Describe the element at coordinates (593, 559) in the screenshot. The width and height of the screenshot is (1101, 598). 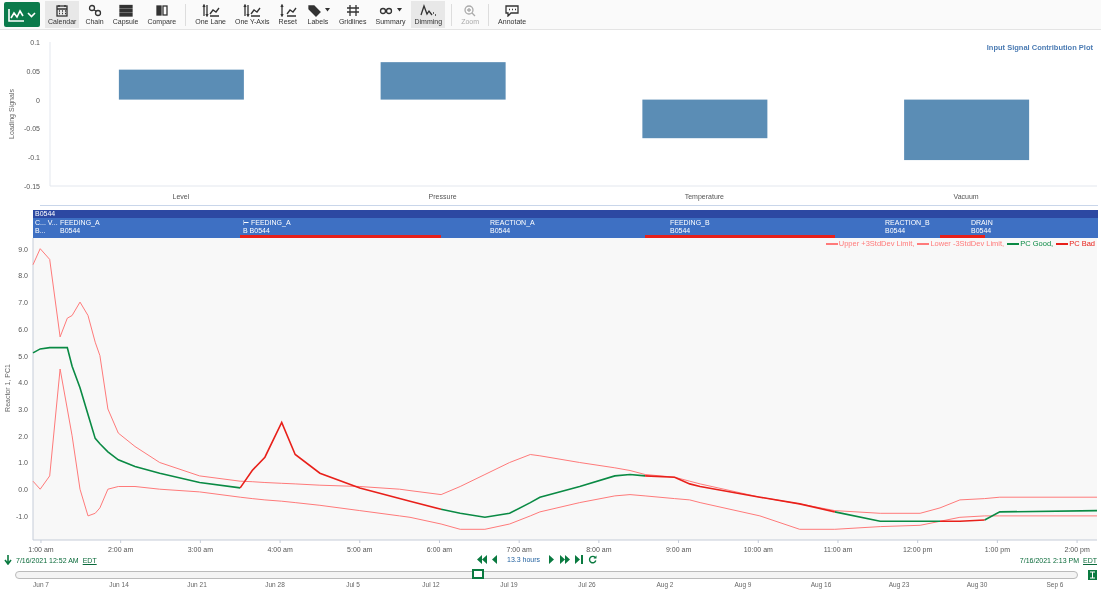
I see `refresh-icon` at that location.